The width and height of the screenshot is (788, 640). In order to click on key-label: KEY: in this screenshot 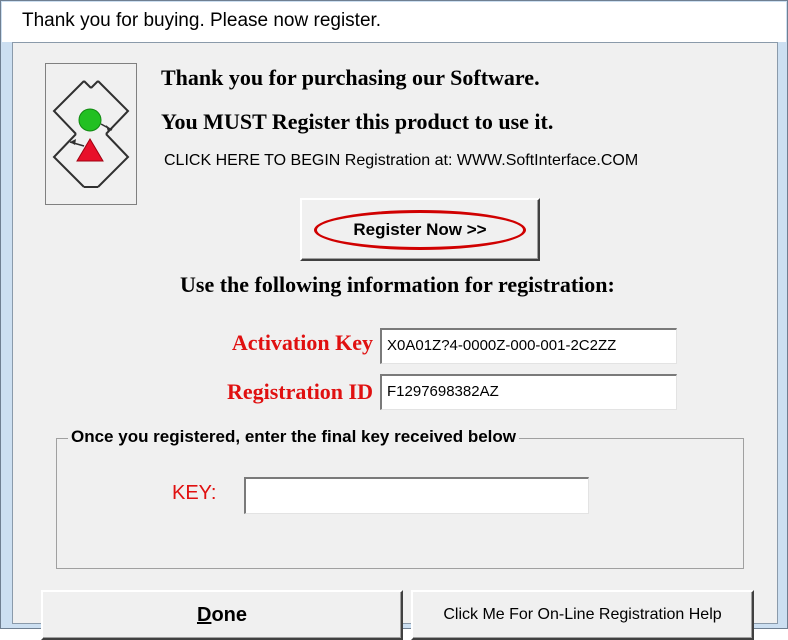, I will do `click(194, 493)`.